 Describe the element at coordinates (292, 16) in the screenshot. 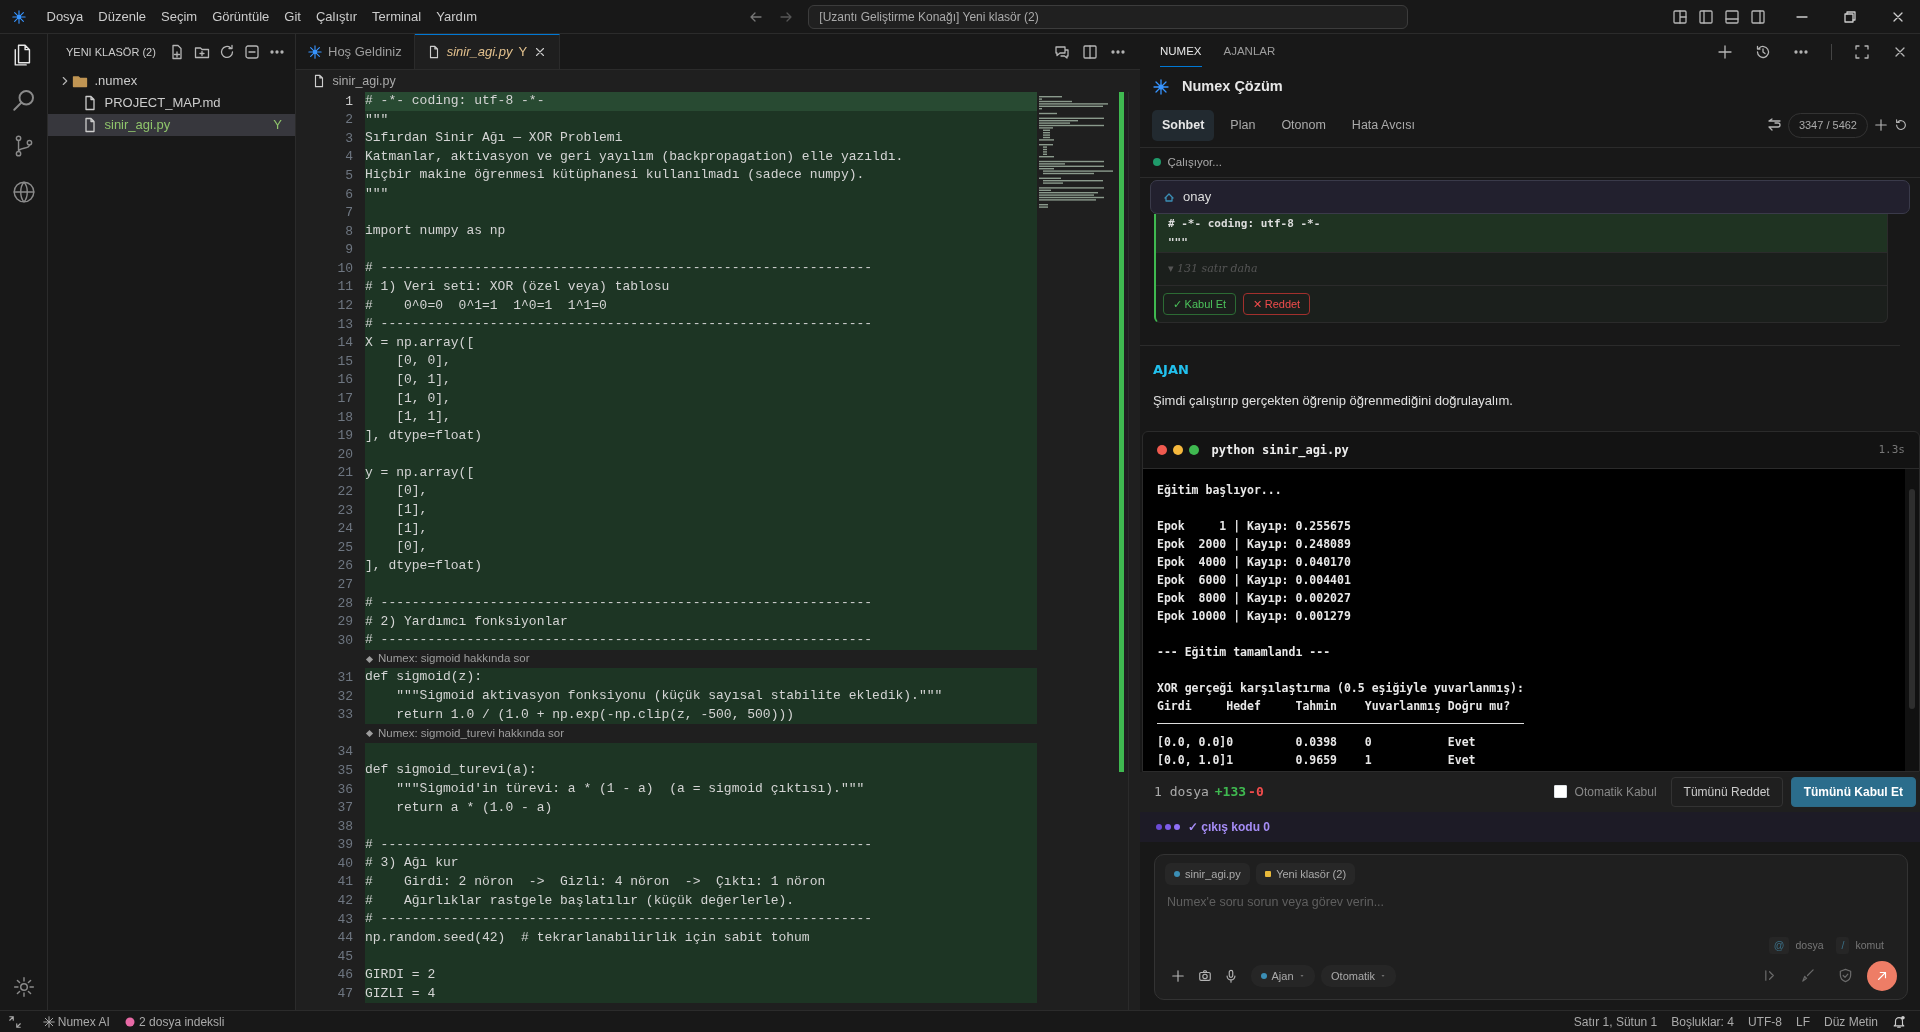

I see `menu-item: Git` at that location.